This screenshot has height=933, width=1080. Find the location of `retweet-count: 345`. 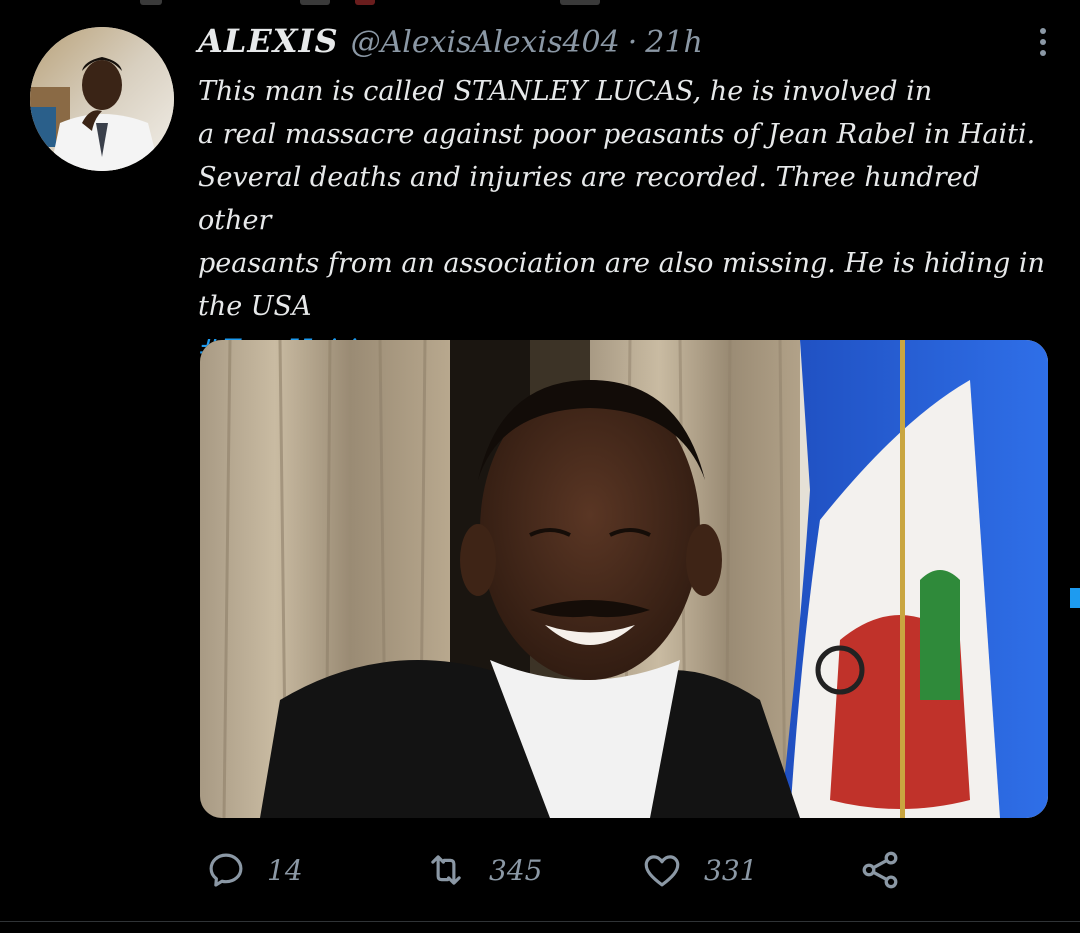

retweet-count: 345 is located at coordinates (516, 870).